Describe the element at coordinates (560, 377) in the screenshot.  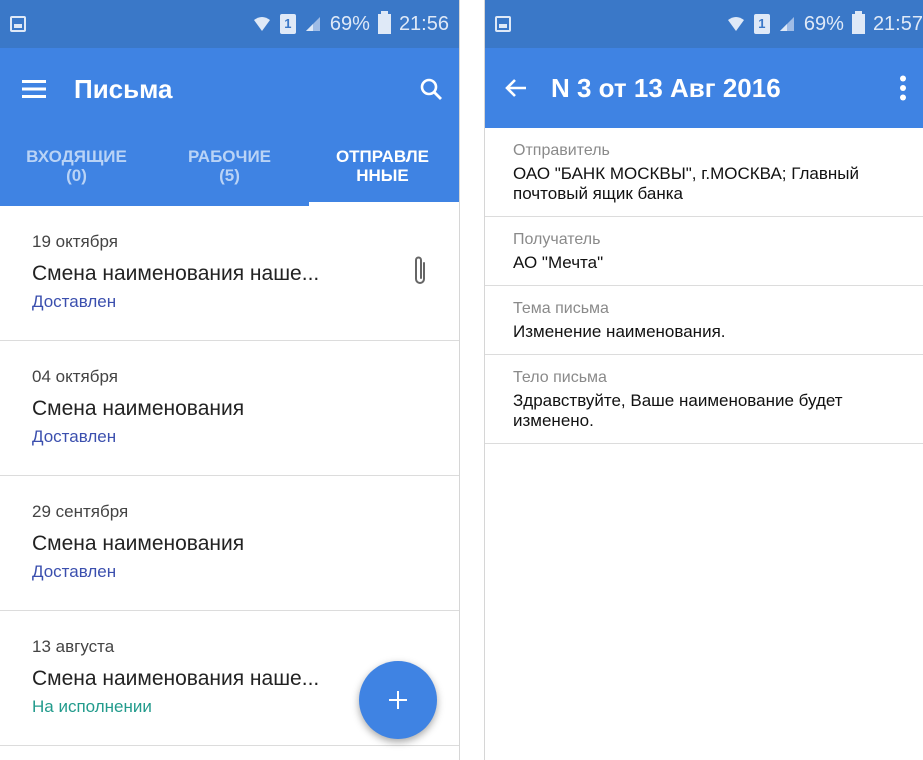
I see `field-label: Тело письма` at that location.